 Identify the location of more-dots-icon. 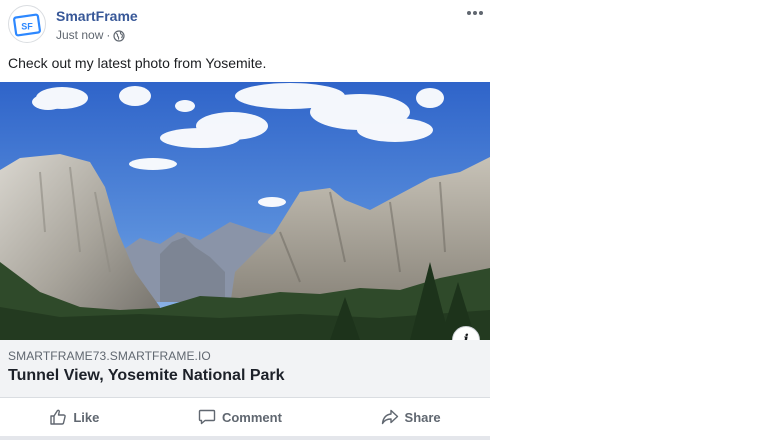
(475, 13).